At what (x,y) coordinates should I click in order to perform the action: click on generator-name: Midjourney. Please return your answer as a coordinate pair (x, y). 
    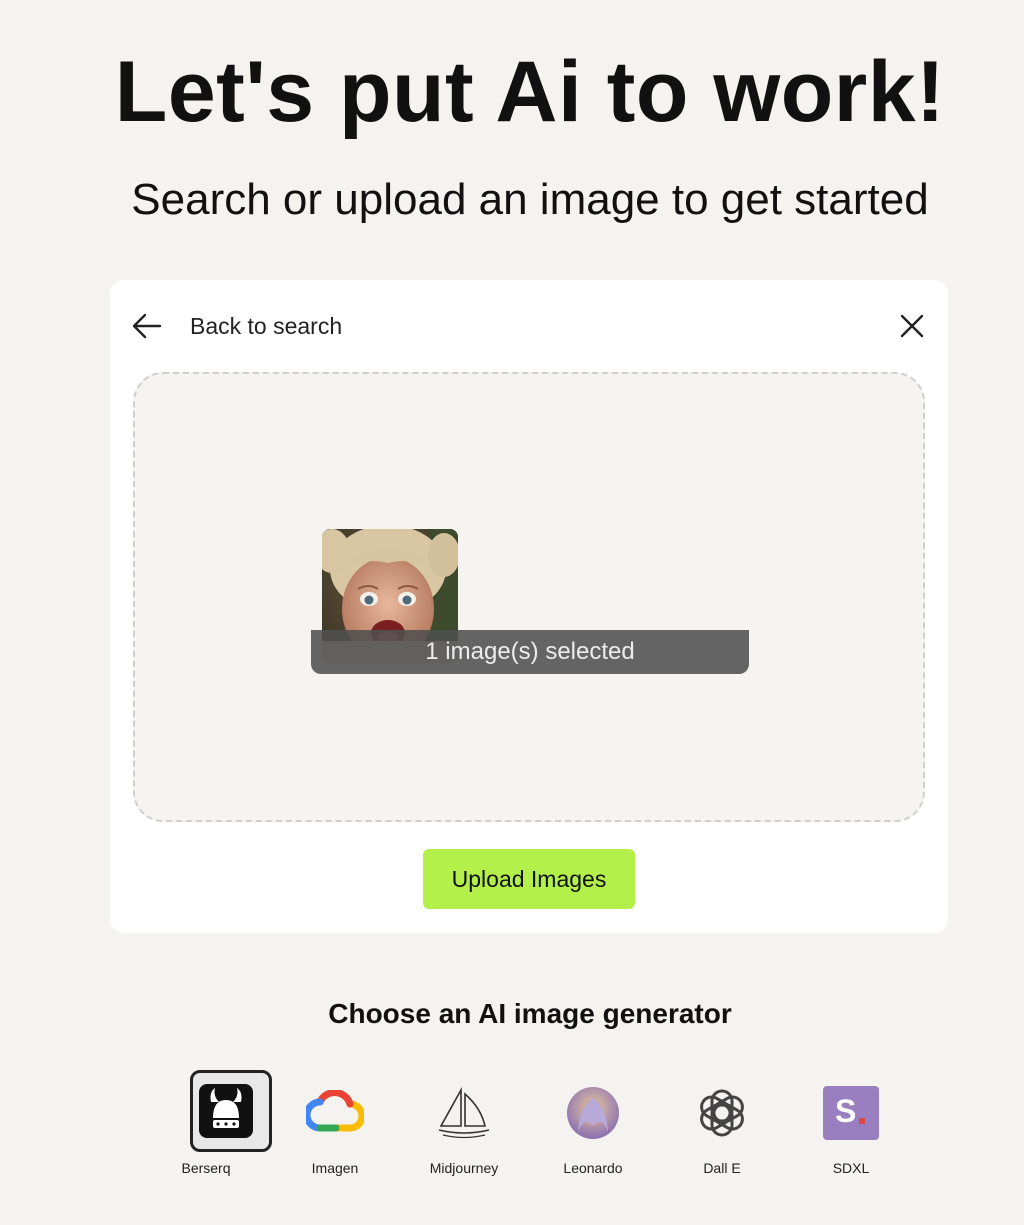
    Looking at the image, I should click on (464, 1168).